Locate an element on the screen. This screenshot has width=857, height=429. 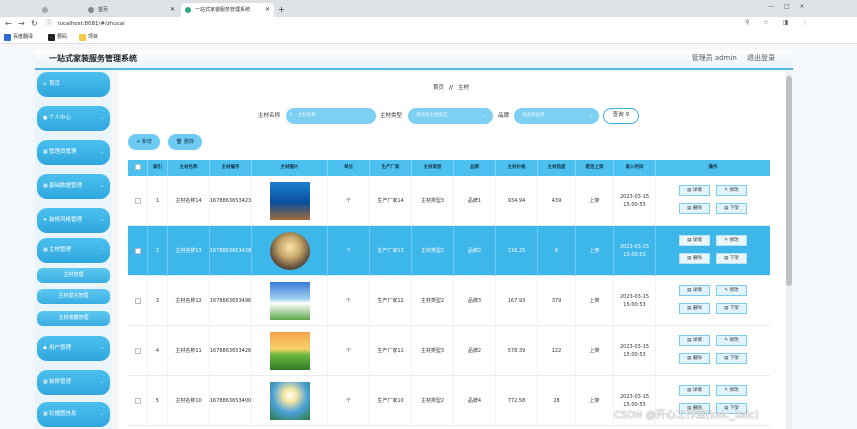
tab-home: 首页 ✕ is located at coordinates (131, 10).